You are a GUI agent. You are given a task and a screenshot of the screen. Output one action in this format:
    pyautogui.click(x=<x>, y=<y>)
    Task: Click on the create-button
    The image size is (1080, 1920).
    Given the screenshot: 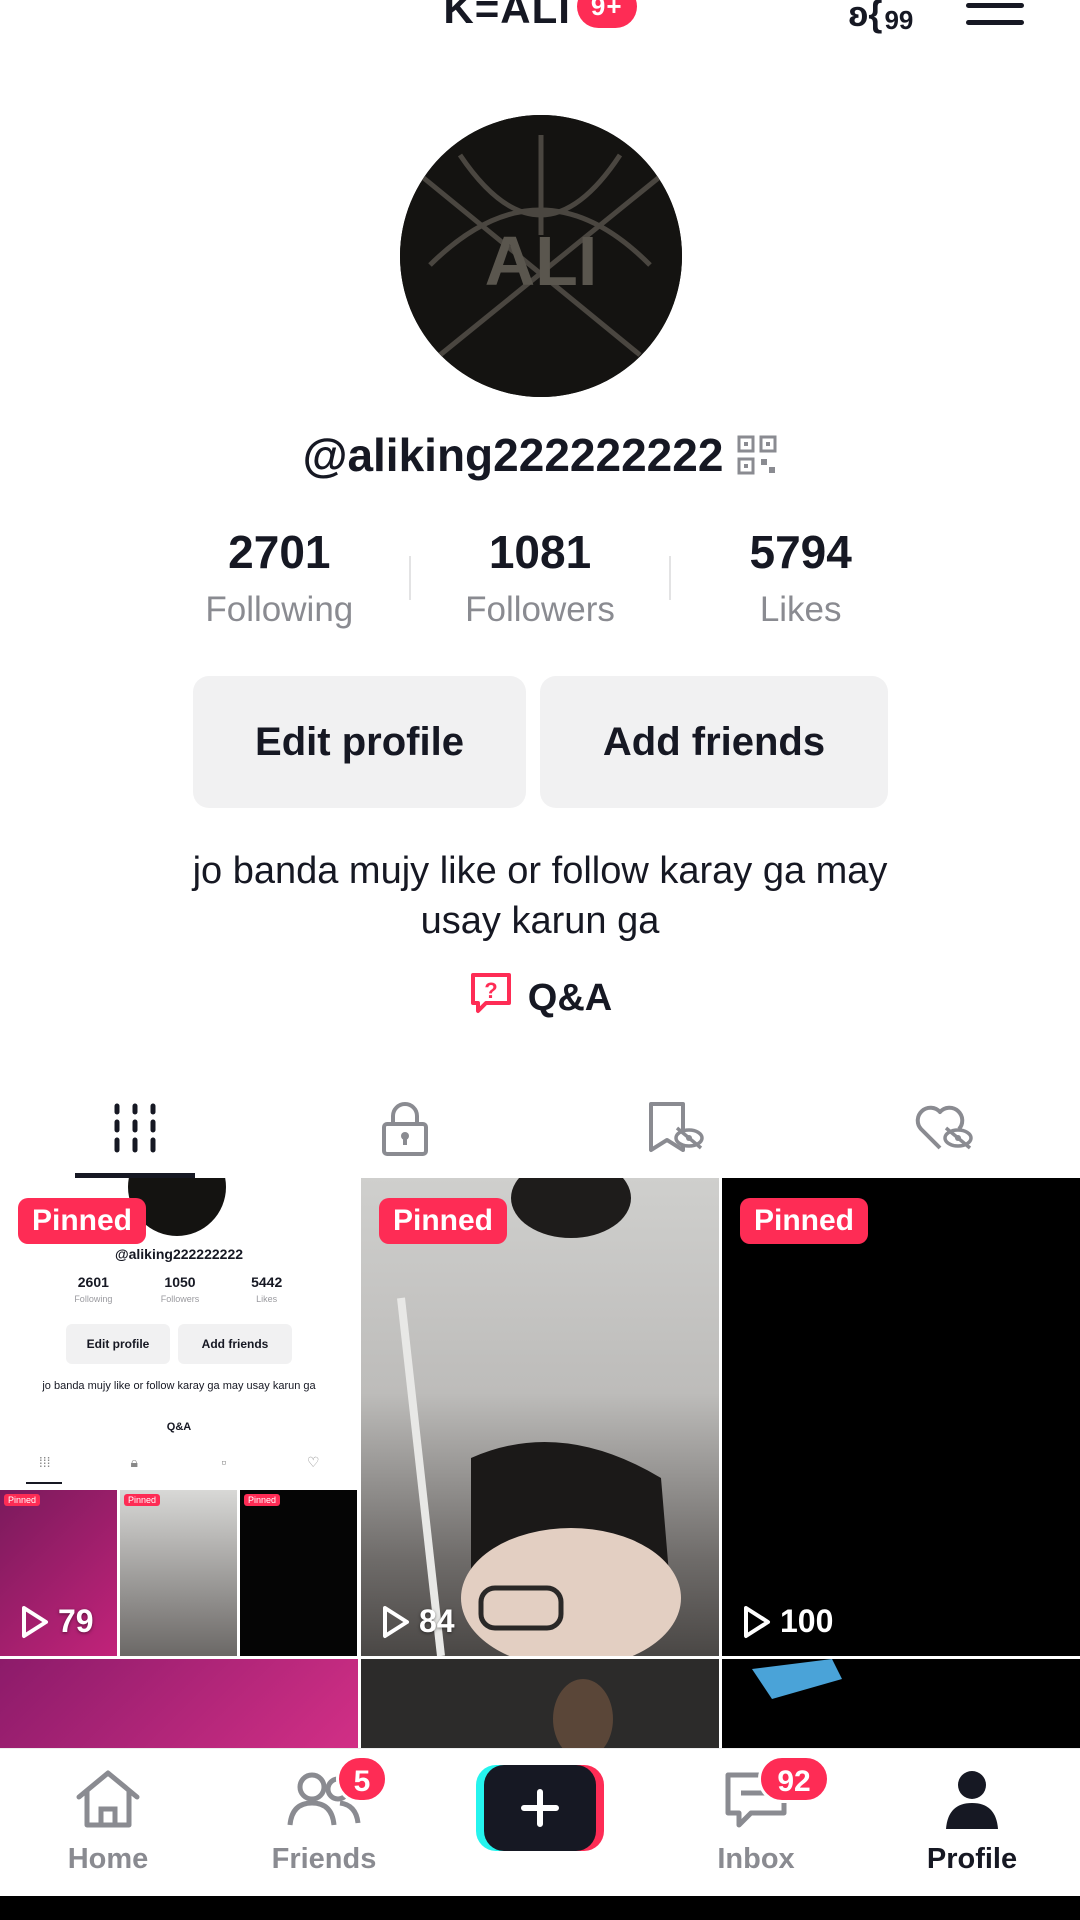 What is the action you would take?
    pyautogui.click(x=540, y=1808)
    